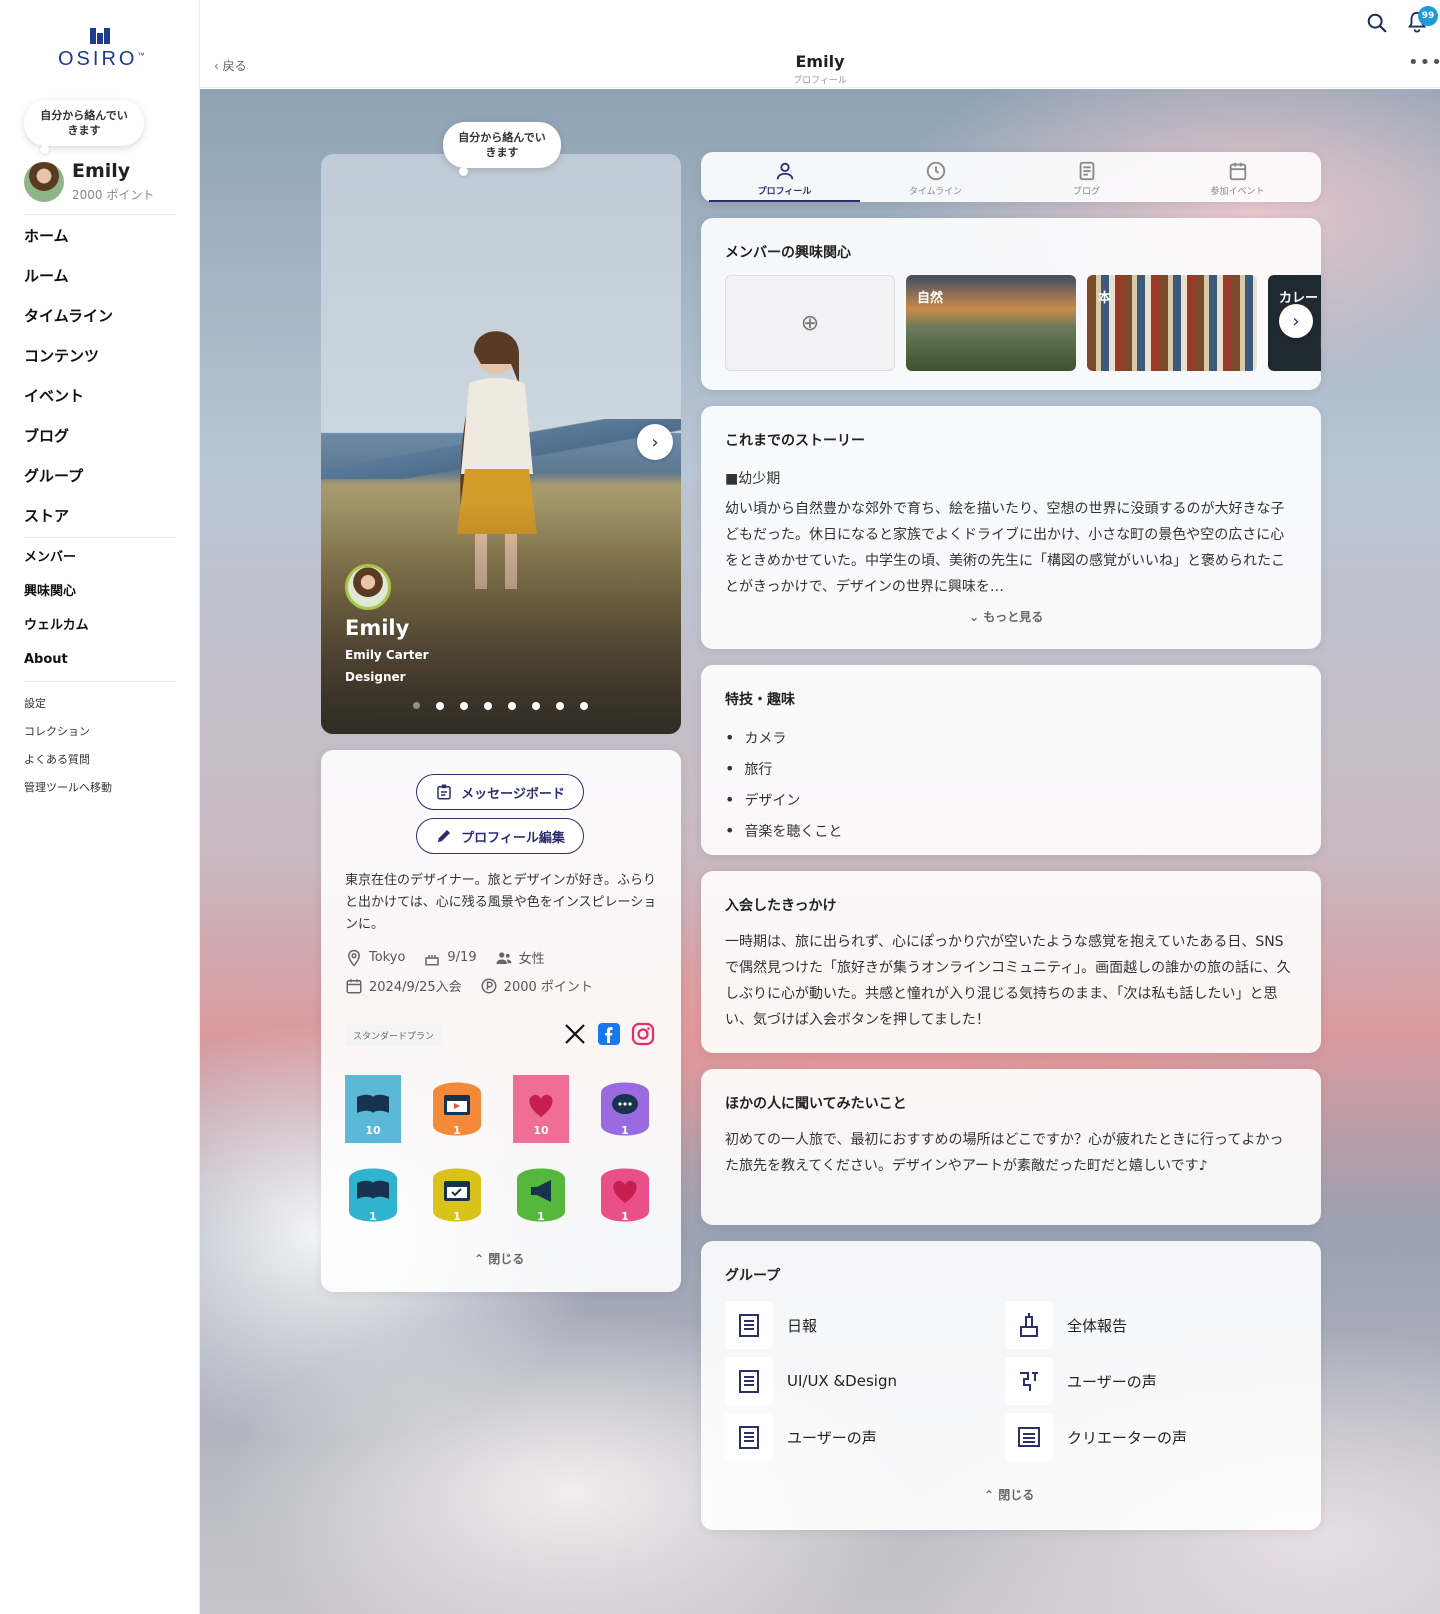 Image resolution: width=1440 pixels, height=1614 pixels. I want to click on edit-profile-label: プロフィール編集, so click(513, 838).